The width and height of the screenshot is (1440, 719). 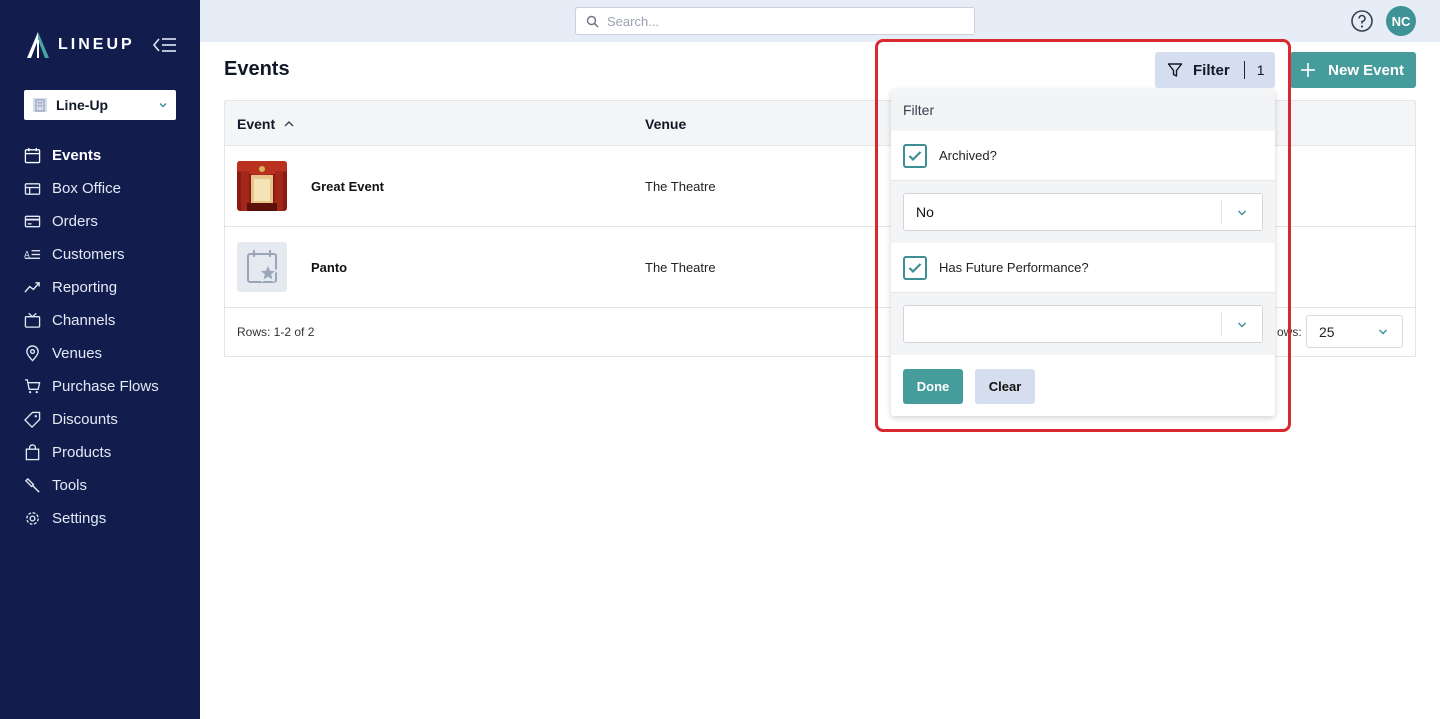 I want to click on page-title: Events, so click(x=257, y=69).